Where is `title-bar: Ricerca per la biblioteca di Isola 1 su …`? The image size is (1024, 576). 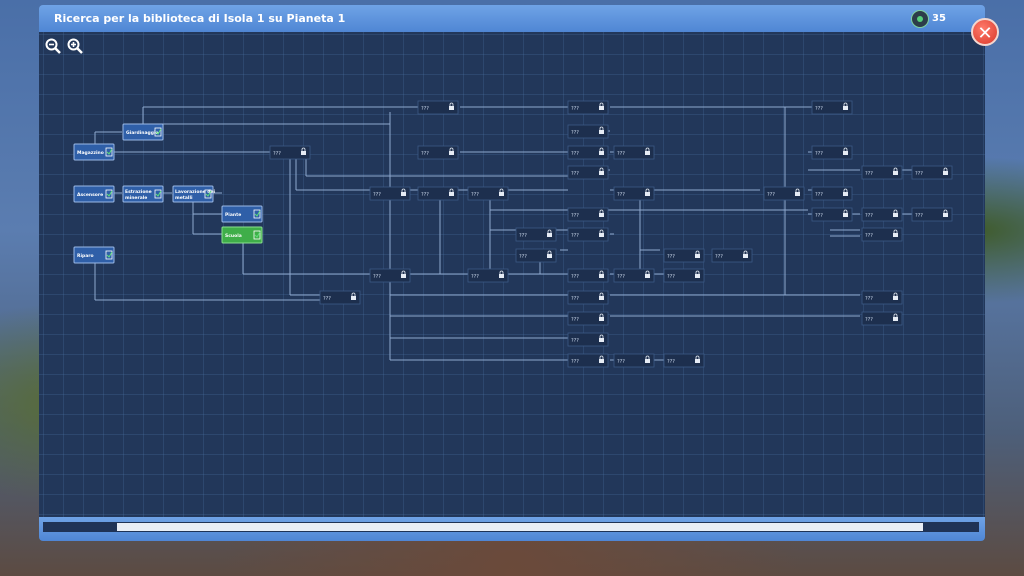 title-bar: Ricerca per la biblioteca di Isola 1 su … is located at coordinates (512, 18).